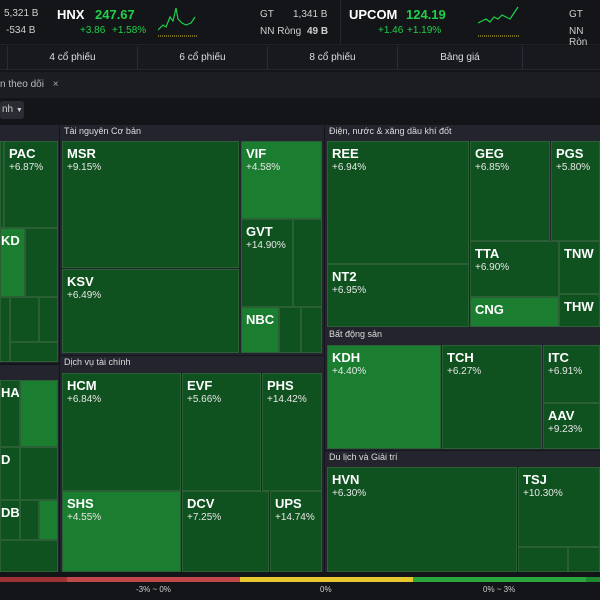 Image resolution: width=600 pixels, height=600 pixels. I want to click on upcom-nn-label: NN Ròn, so click(578, 37).